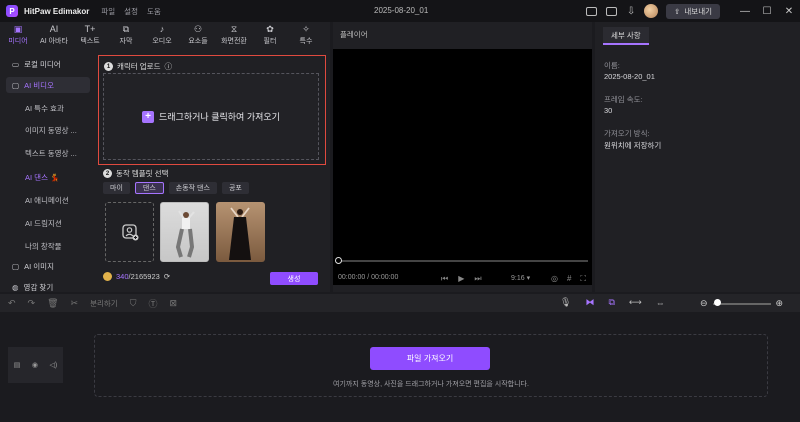  I want to click on sidebar-item-ai-image: ▢ AI 이미지, so click(48, 266).